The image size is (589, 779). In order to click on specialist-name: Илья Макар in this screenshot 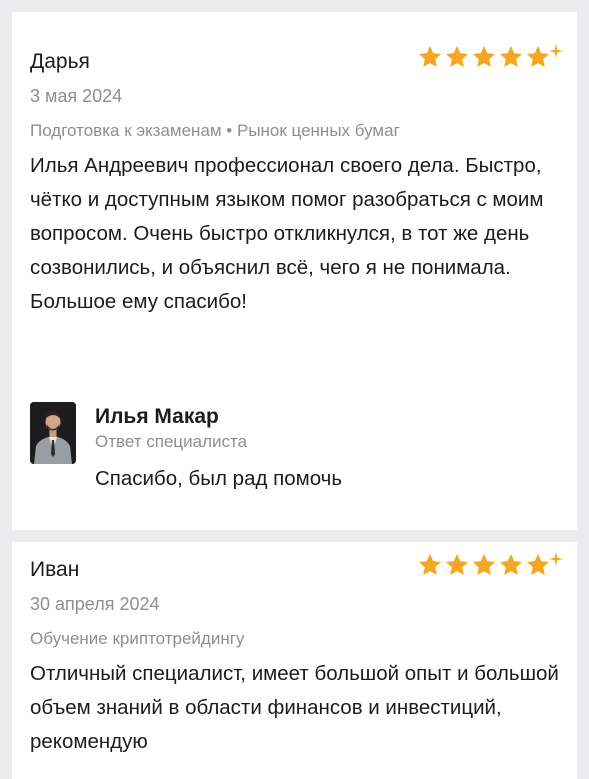, I will do `click(157, 416)`.